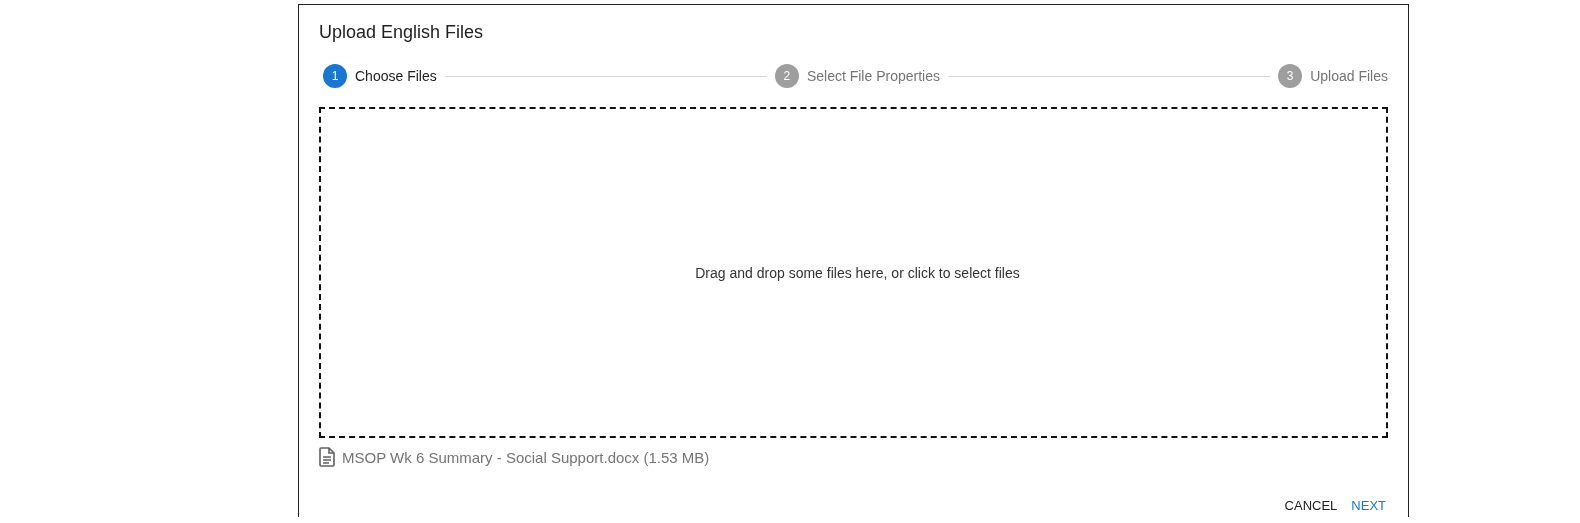  Describe the element at coordinates (1349, 76) in the screenshot. I see `step-label: Upload Files` at that location.